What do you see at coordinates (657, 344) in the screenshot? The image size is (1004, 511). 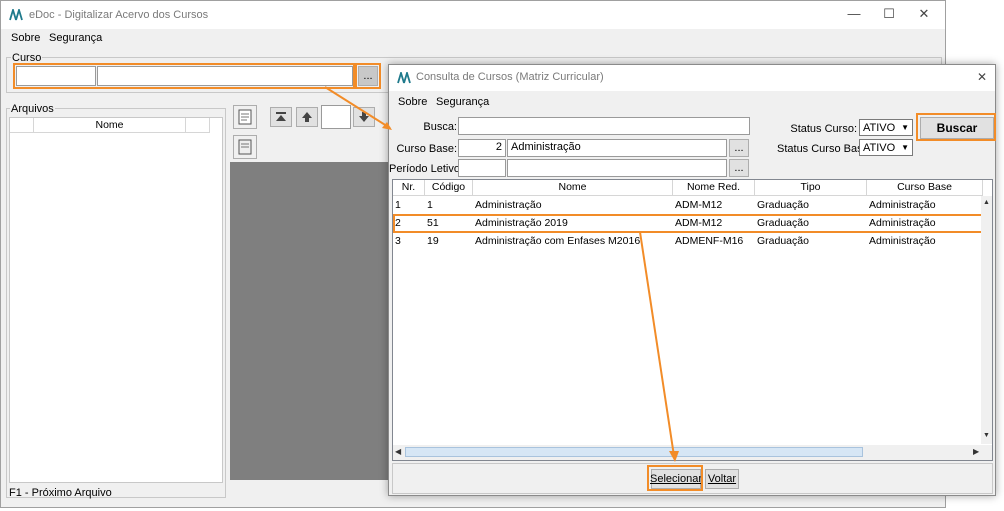 I see `arrow-to-selecionar` at bounding box center [657, 344].